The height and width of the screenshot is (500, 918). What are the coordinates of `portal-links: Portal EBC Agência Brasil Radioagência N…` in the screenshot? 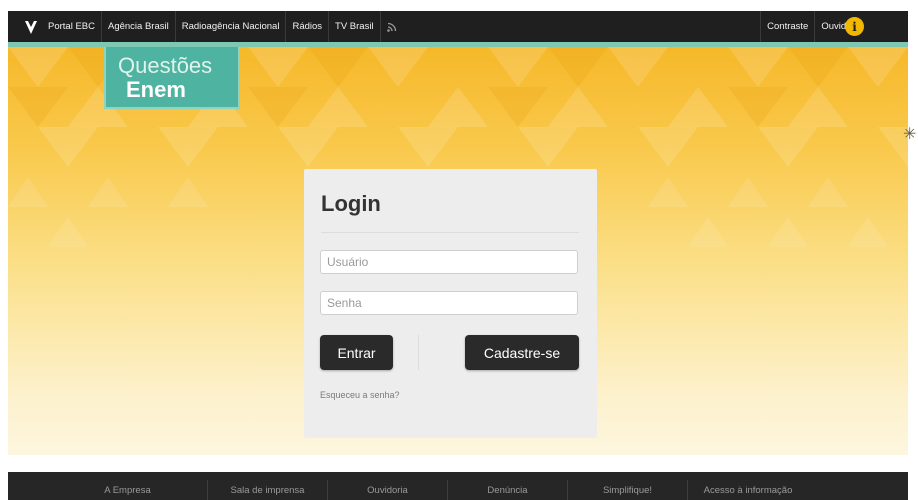 It's located at (222, 26).